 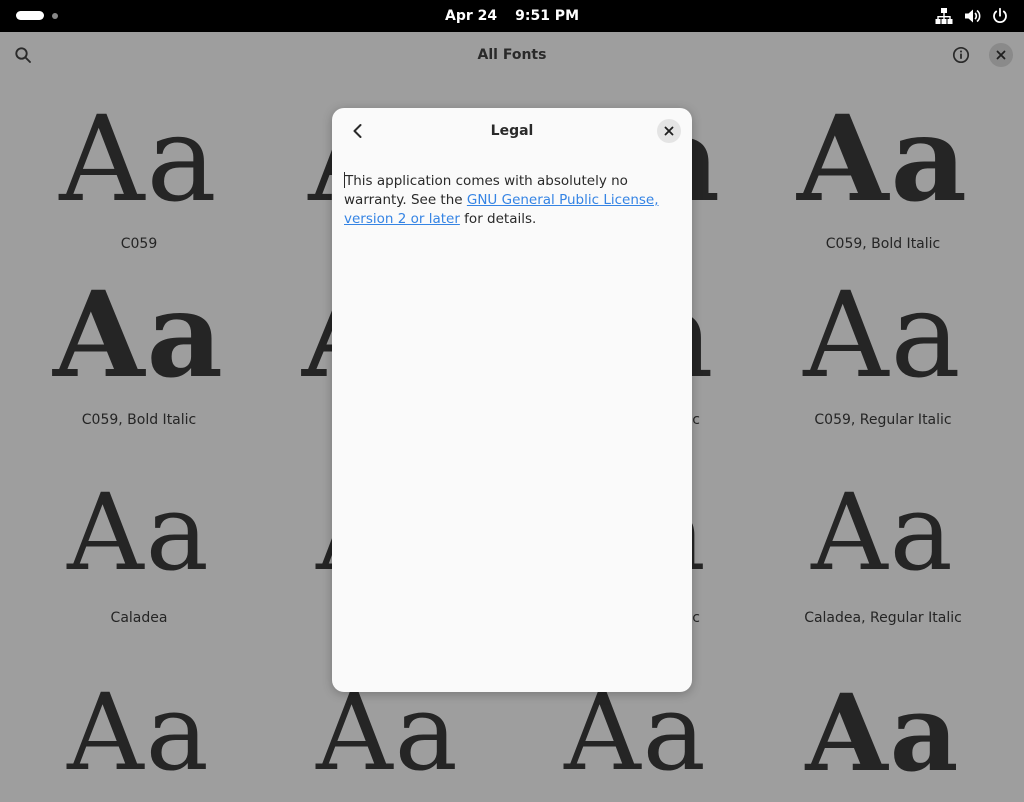 I want to click on info-icon, so click(x=961, y=55).